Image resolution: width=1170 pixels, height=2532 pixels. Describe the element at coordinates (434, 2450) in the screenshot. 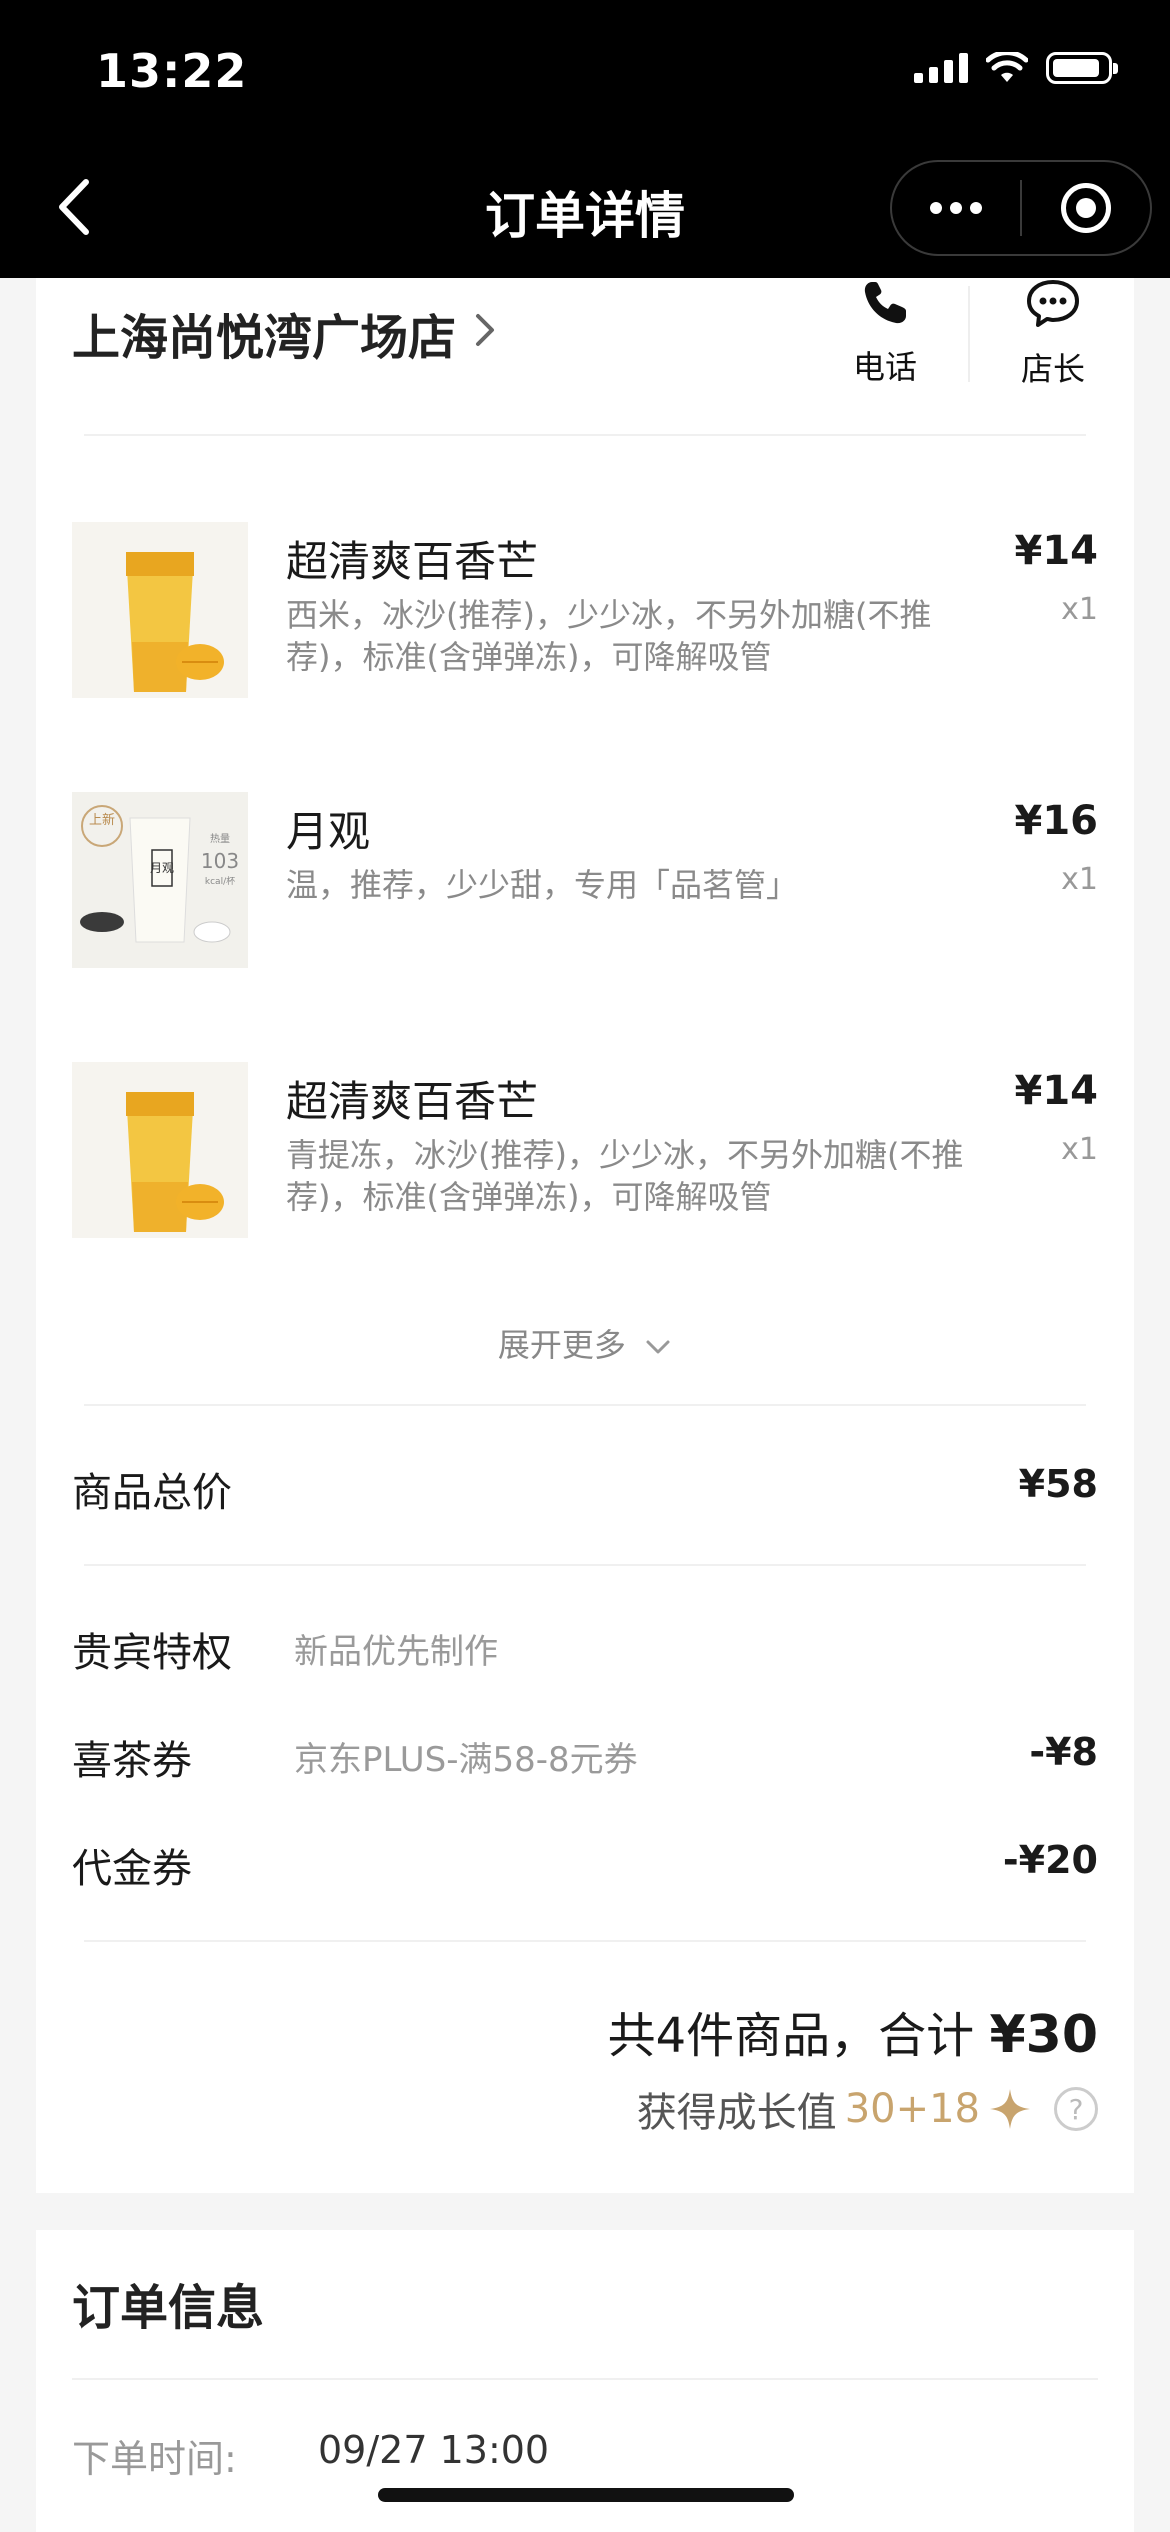

I see `order-time-value: 09/27 13:00` at that location.